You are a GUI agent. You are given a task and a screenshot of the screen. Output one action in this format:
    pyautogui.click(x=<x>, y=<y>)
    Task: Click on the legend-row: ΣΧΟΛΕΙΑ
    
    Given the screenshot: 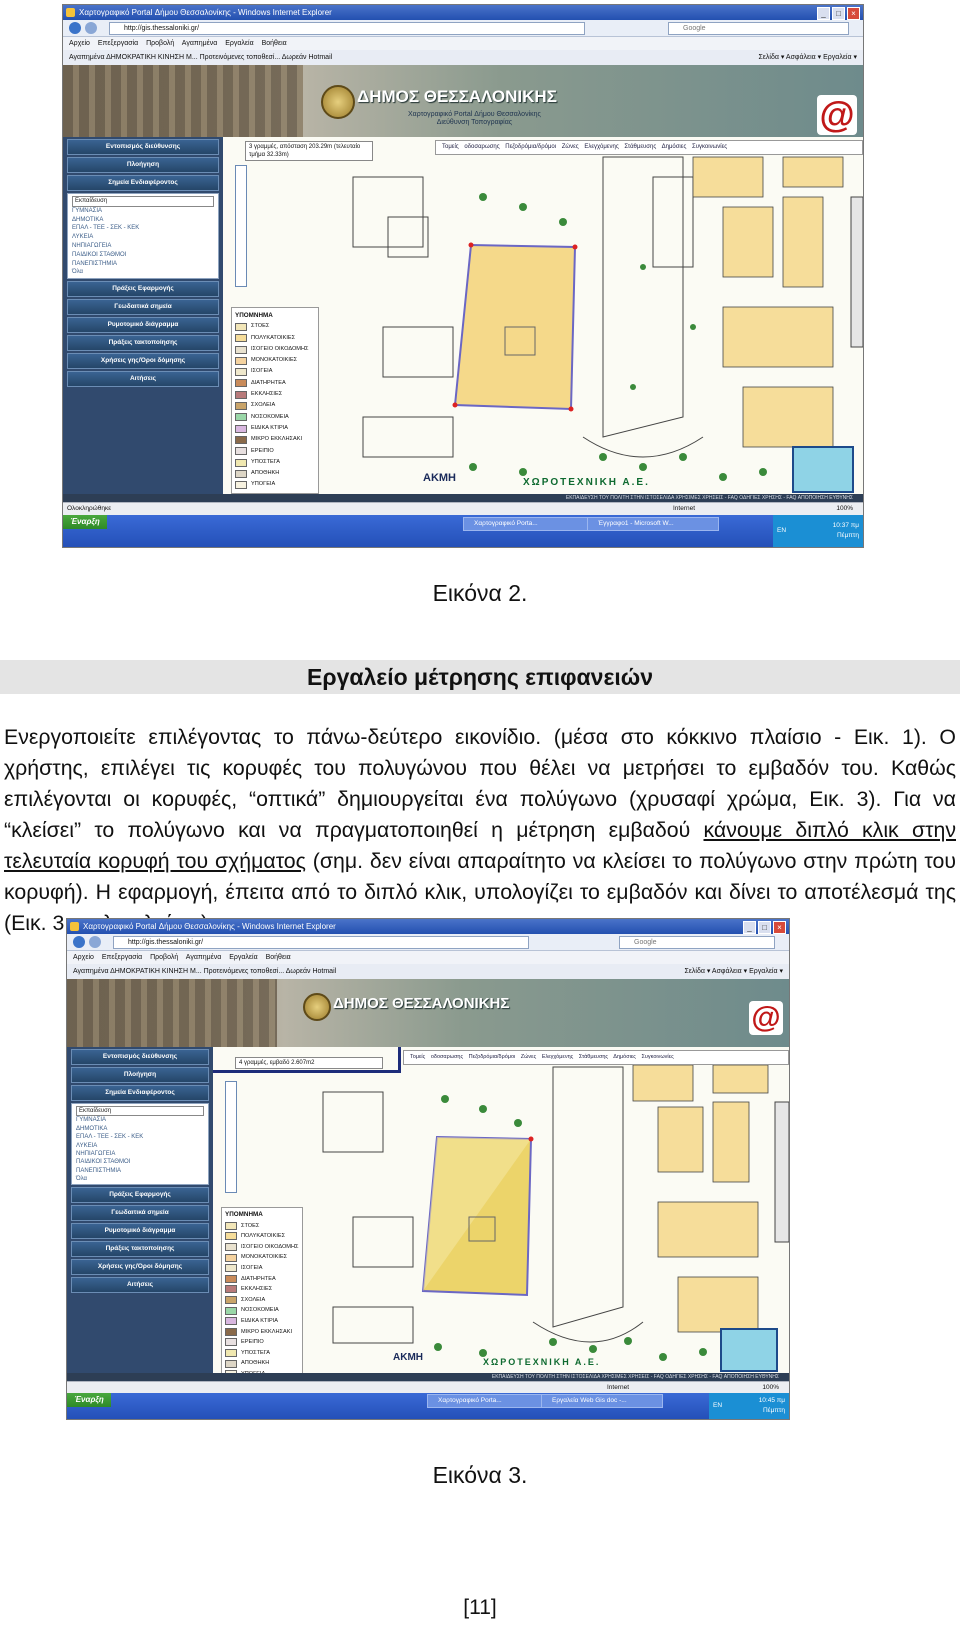 What is the action you would take?
    pyautogui.click(x=275, y=405)
    